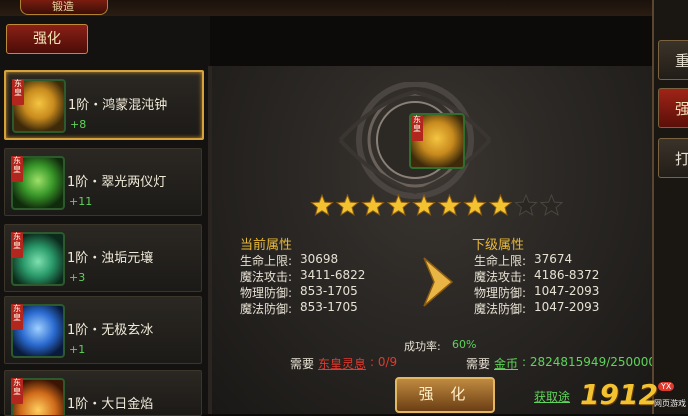 This screenshot has width=688, height=416. I want to click on item-level: +3, so click(77, 277).